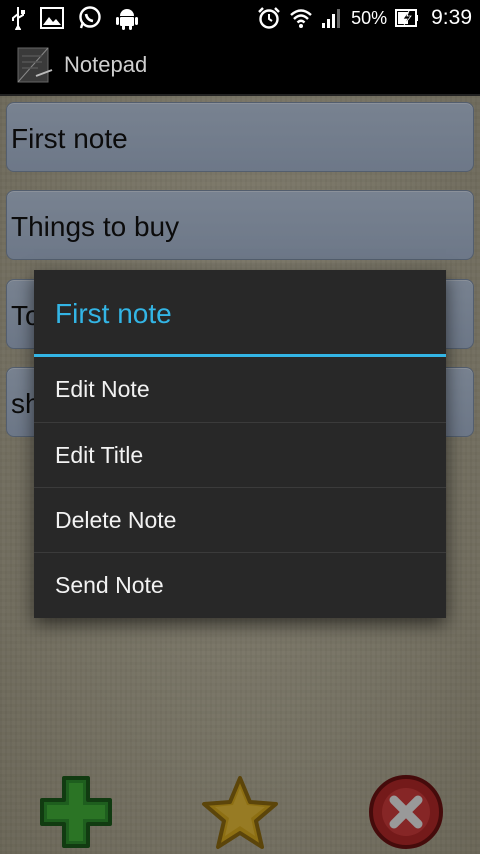 The height and width of the screenshot is (854, 480). What do you see at coordinates (240, 454) in the screenshot?
I see `menu-item-edit-title: Edit Title` at bounding box center [240, 454].